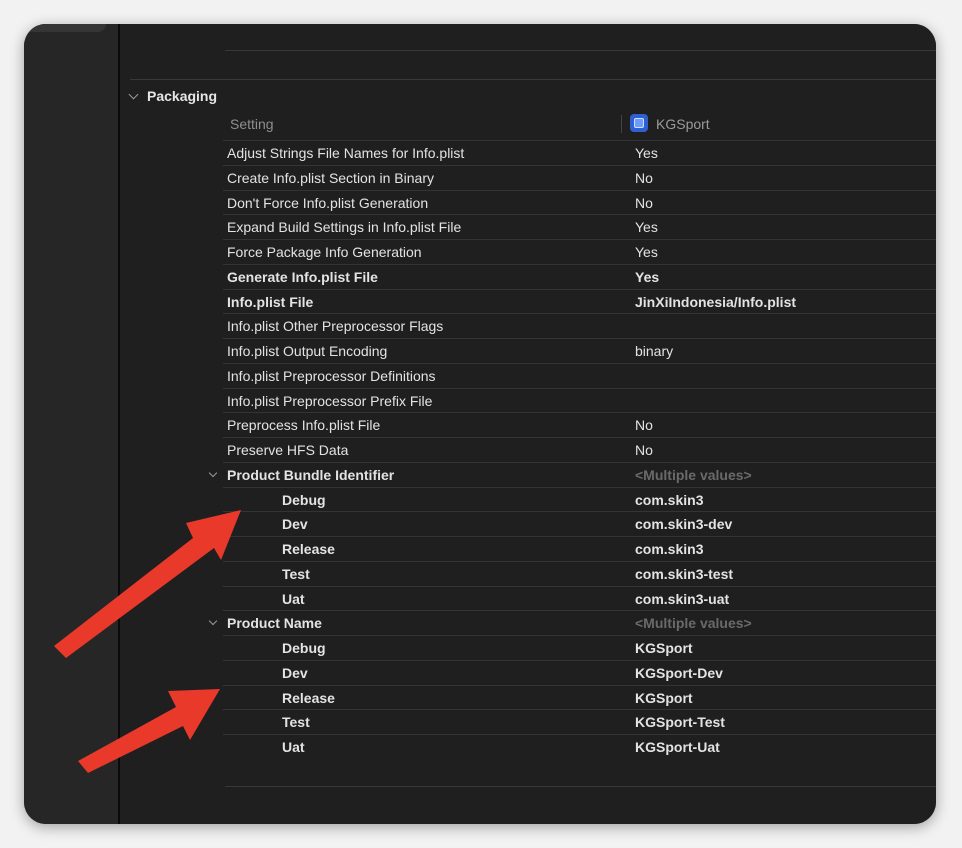  Describe the element at coordinates (346, 153) in the screenshot. I see `setting-name: Adjust Strings File Names for Info.plist` at that location.